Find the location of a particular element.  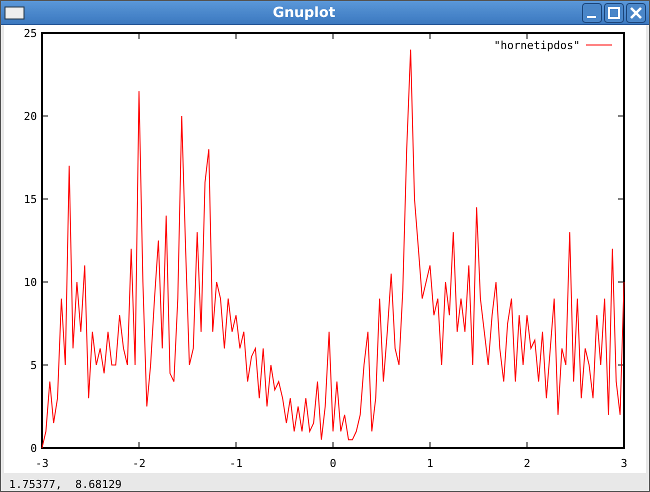

y-tick-label: 0 is located at coordinates (33, 448).